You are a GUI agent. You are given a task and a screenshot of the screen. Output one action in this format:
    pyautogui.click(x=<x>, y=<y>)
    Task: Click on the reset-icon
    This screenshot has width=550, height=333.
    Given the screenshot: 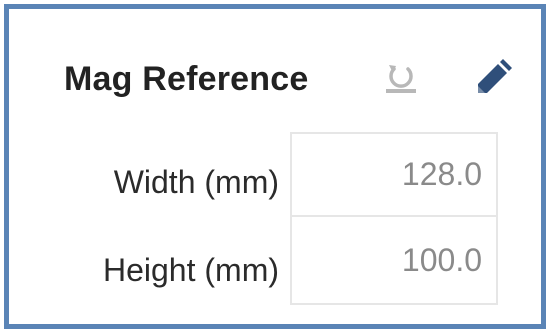 What is the action you would take?
    pyautogui.click(x=401, y=79)
    